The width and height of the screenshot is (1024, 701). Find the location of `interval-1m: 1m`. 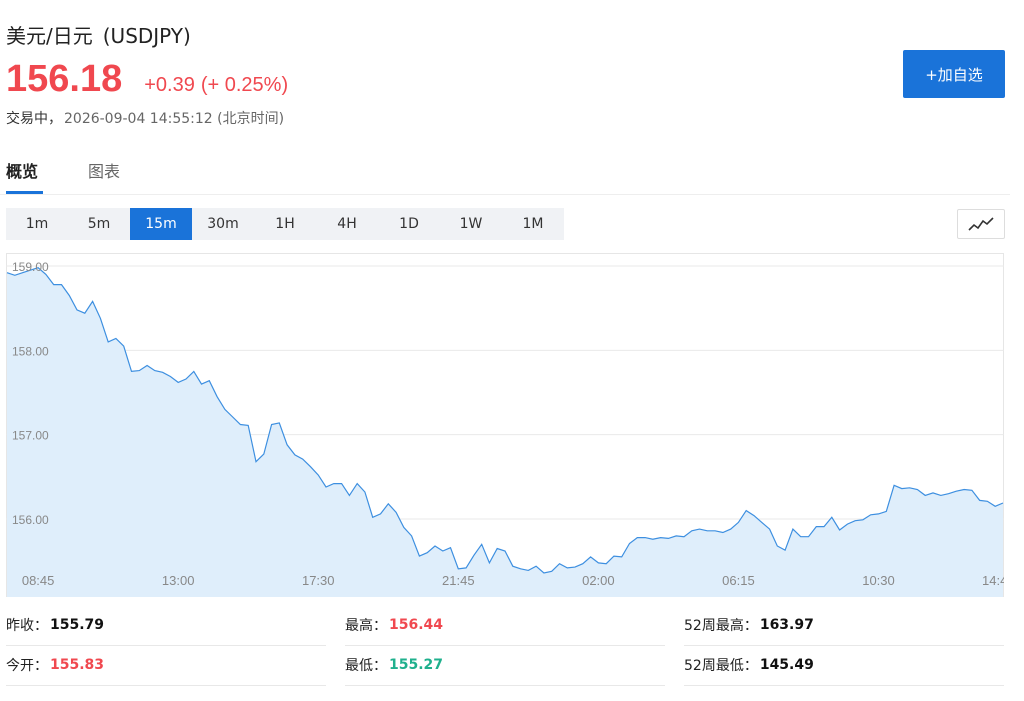

interval-1m: 1m is located at coordinates (37, 224).